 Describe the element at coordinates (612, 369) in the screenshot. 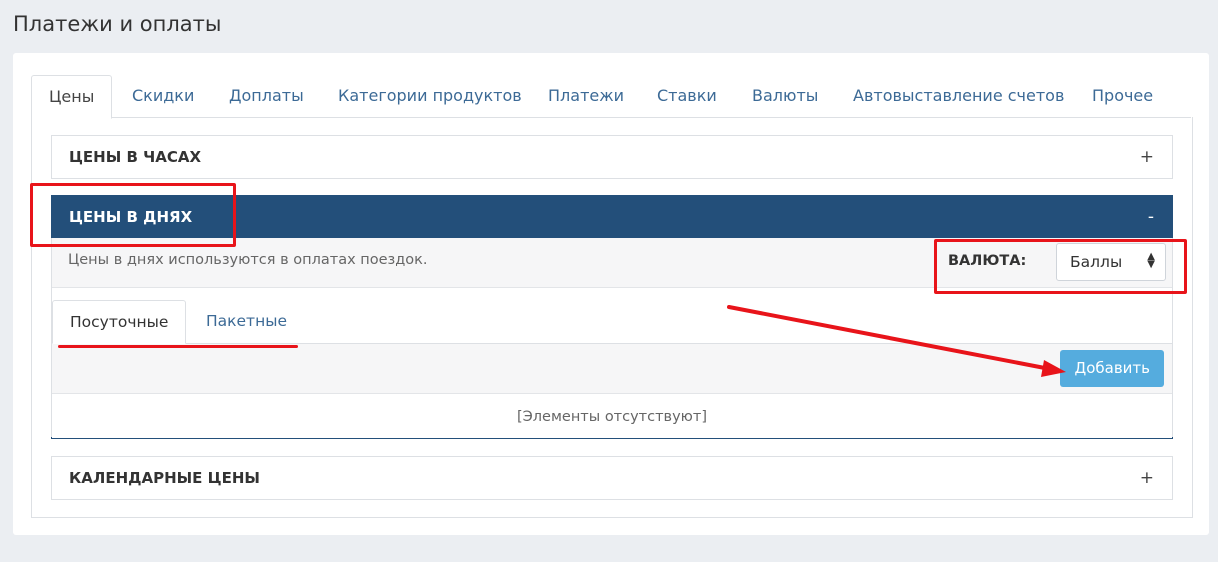

I see `toolbar: Добавить` at that location.